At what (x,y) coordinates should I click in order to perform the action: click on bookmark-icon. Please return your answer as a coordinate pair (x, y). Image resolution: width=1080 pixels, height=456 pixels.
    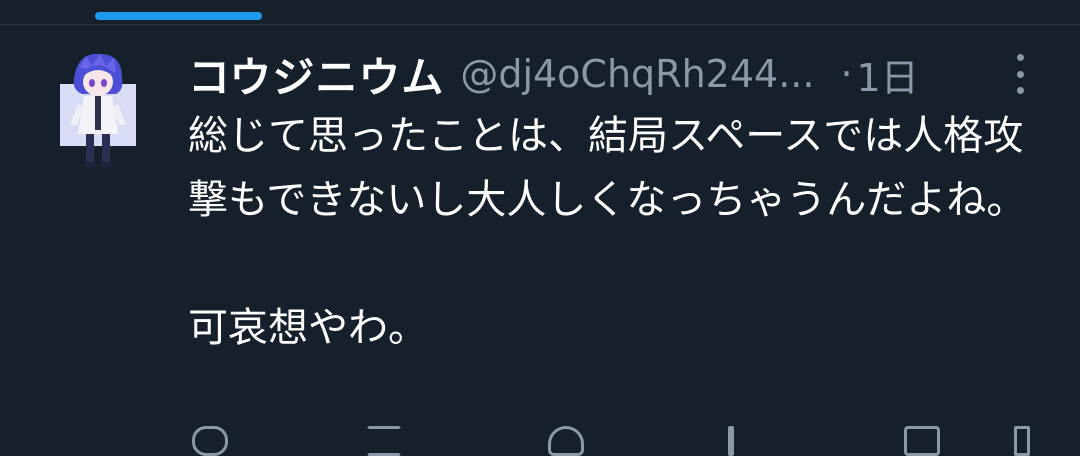
    Looking at the image, I should click on (922, 441).